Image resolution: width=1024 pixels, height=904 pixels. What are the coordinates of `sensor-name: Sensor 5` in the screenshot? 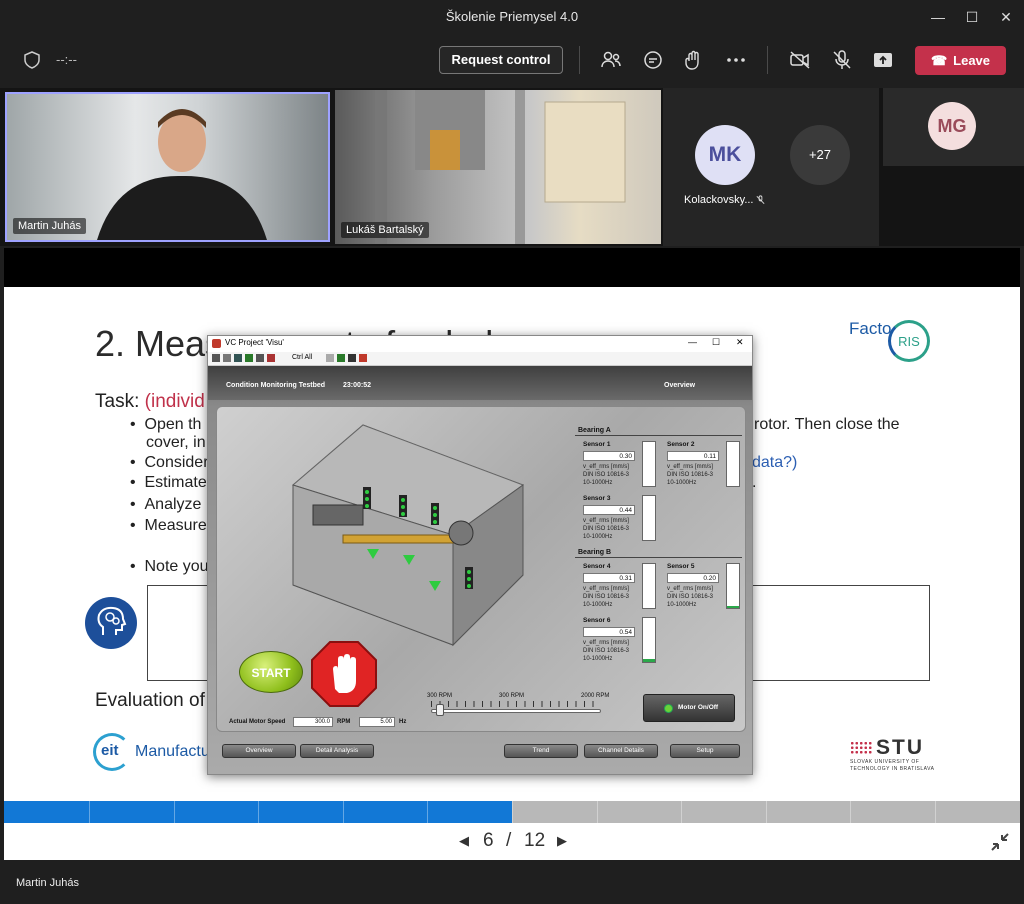 It's located at (681, 566).